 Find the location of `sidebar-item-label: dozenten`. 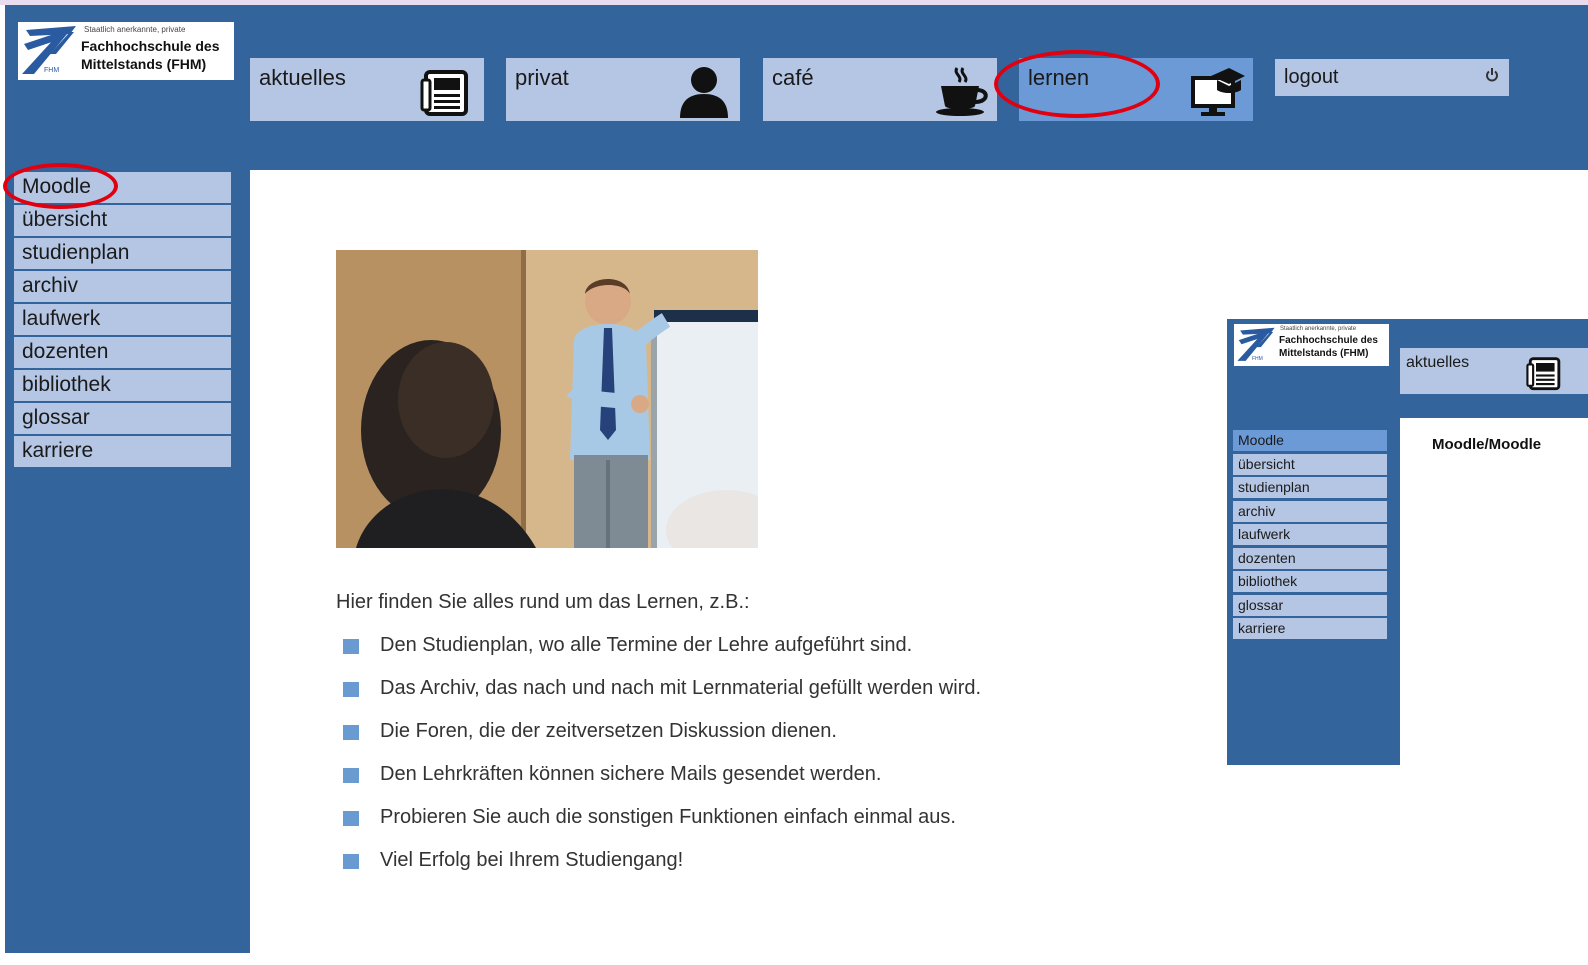

sidebar-item-label: dozenten is located at coordinates (65, 351).